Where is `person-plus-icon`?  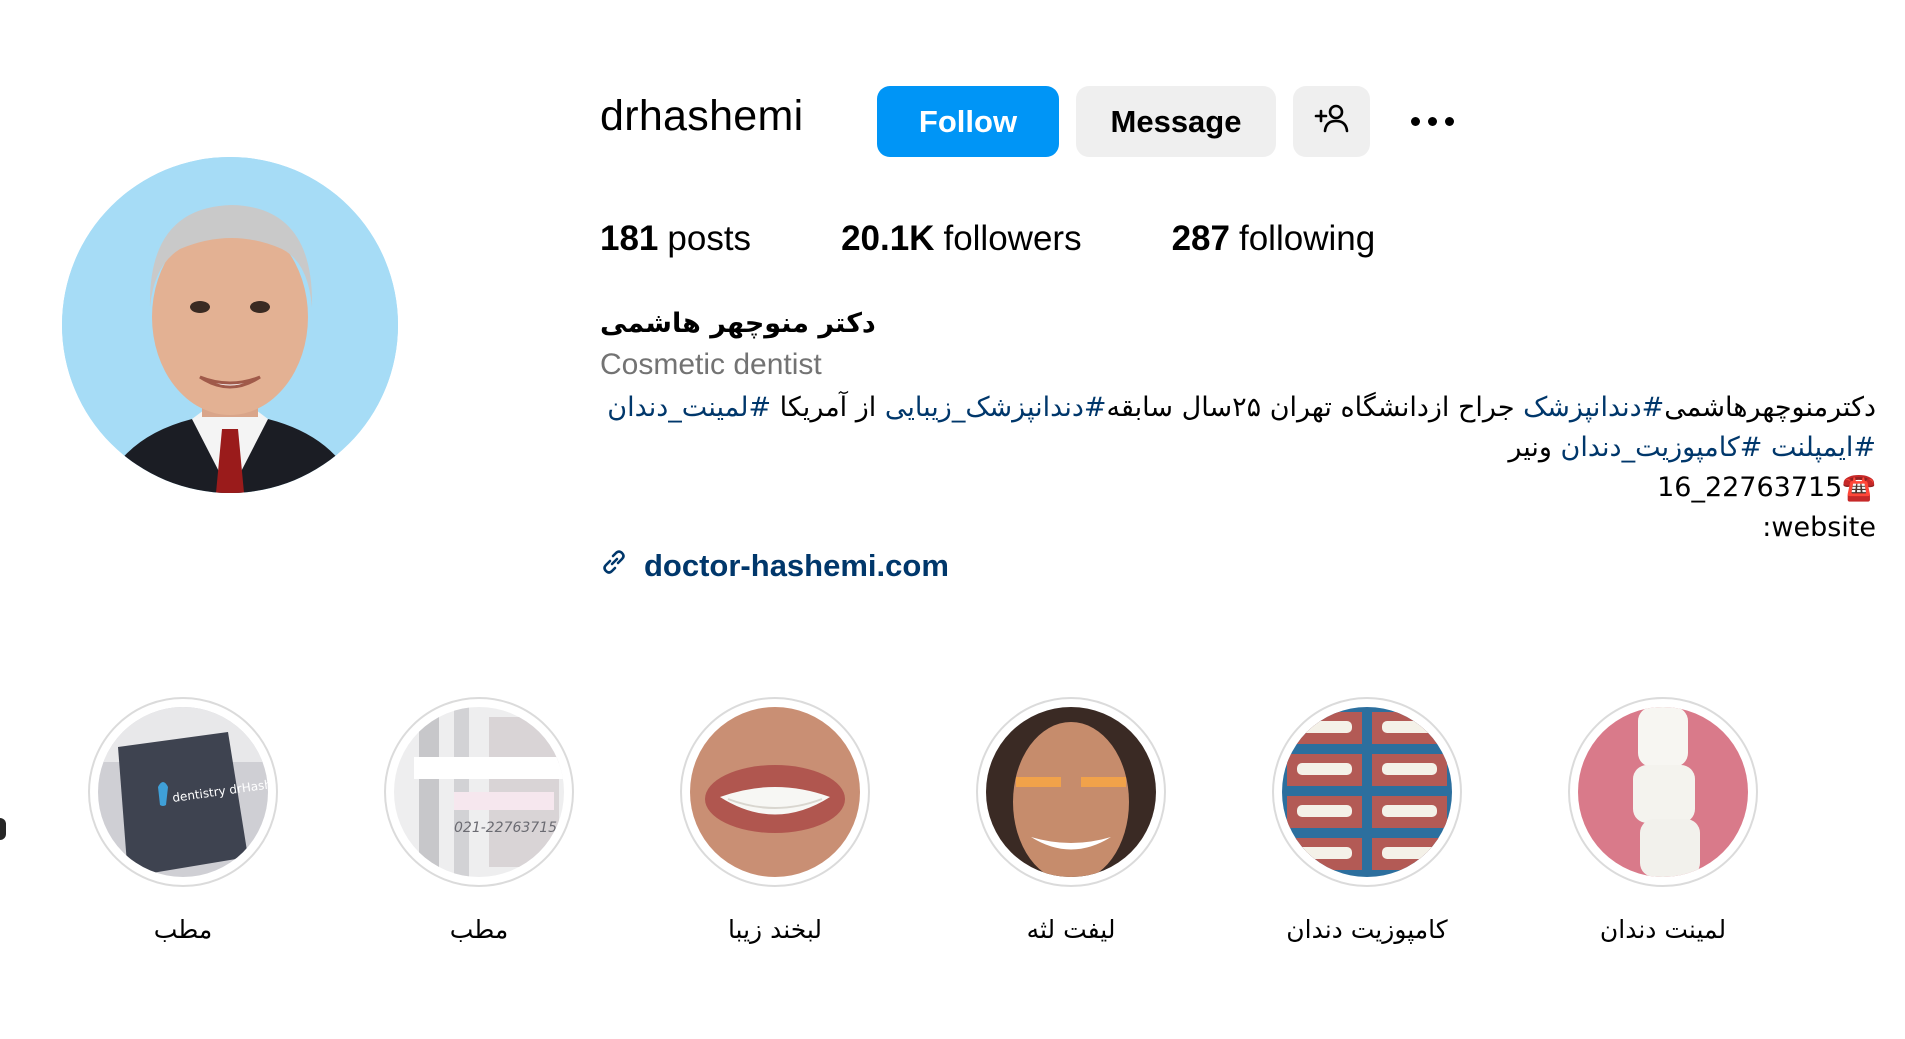 person-plus-icon is located at coordinates (1332, 122).